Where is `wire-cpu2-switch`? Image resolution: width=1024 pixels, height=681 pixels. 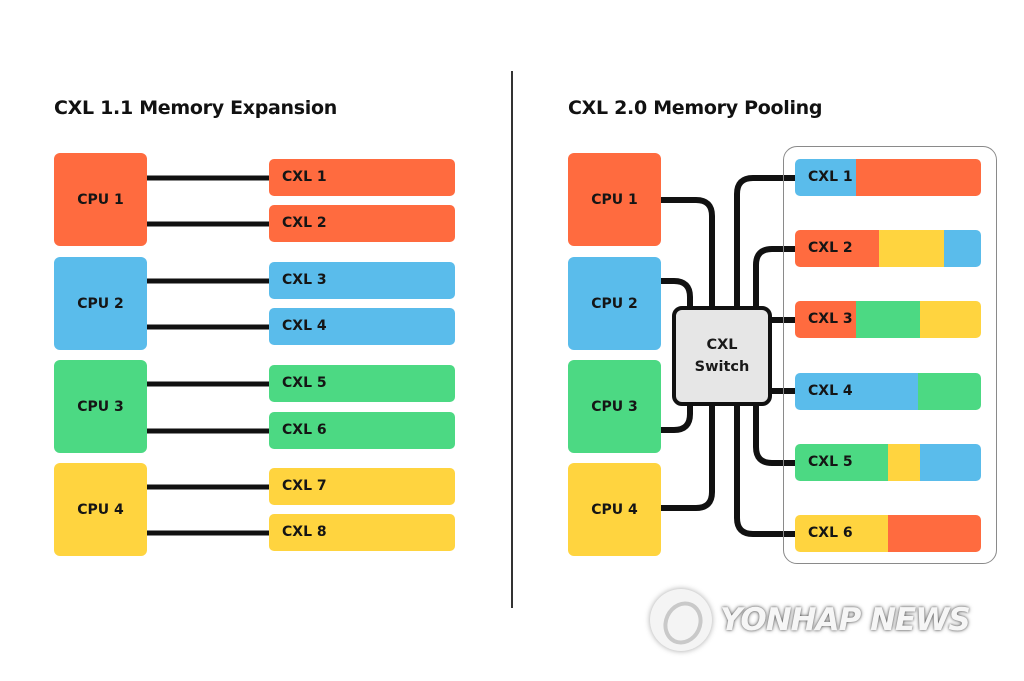
wire-cpu2-switch is located at coordinates (677, 292).